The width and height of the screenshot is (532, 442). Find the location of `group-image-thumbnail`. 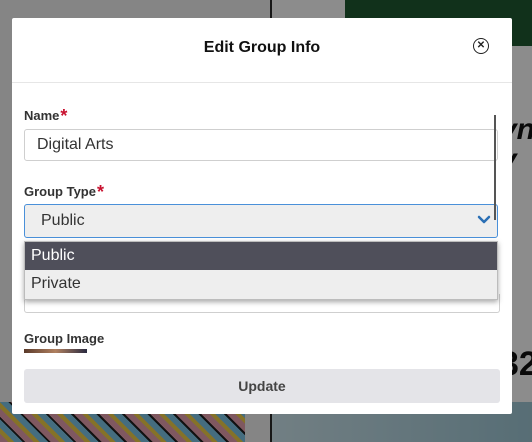

group-image-thumbnail is located at coordinates (55, 351).